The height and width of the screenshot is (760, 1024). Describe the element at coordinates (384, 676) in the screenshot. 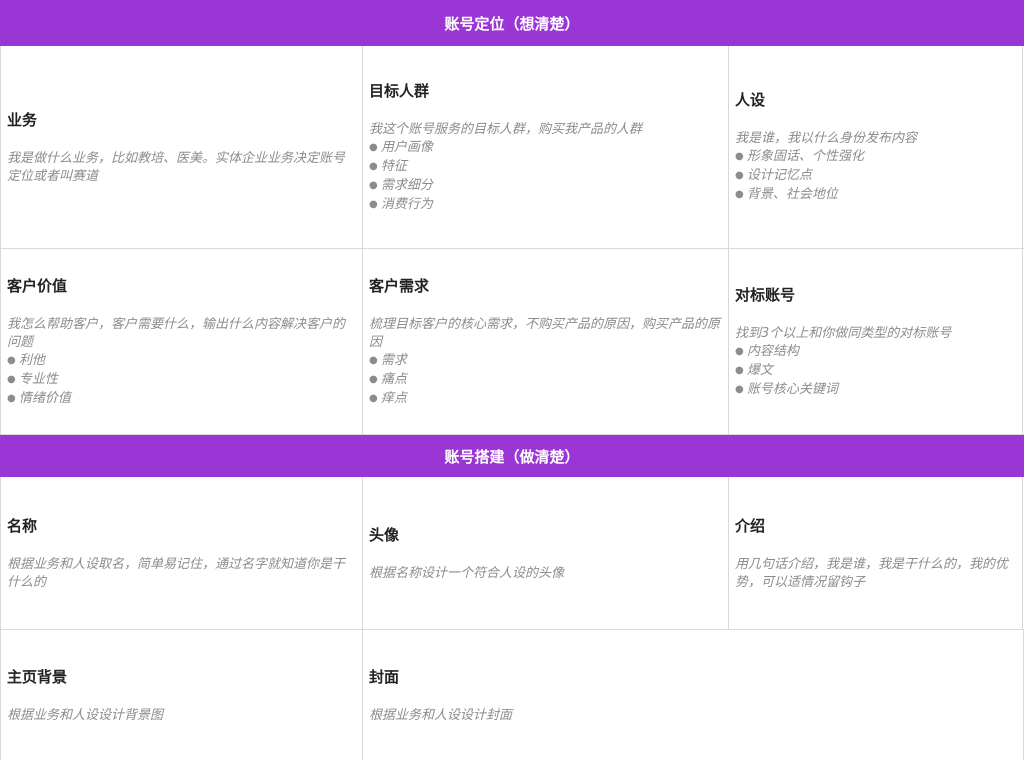

I see `card-title: 封面` at that location.